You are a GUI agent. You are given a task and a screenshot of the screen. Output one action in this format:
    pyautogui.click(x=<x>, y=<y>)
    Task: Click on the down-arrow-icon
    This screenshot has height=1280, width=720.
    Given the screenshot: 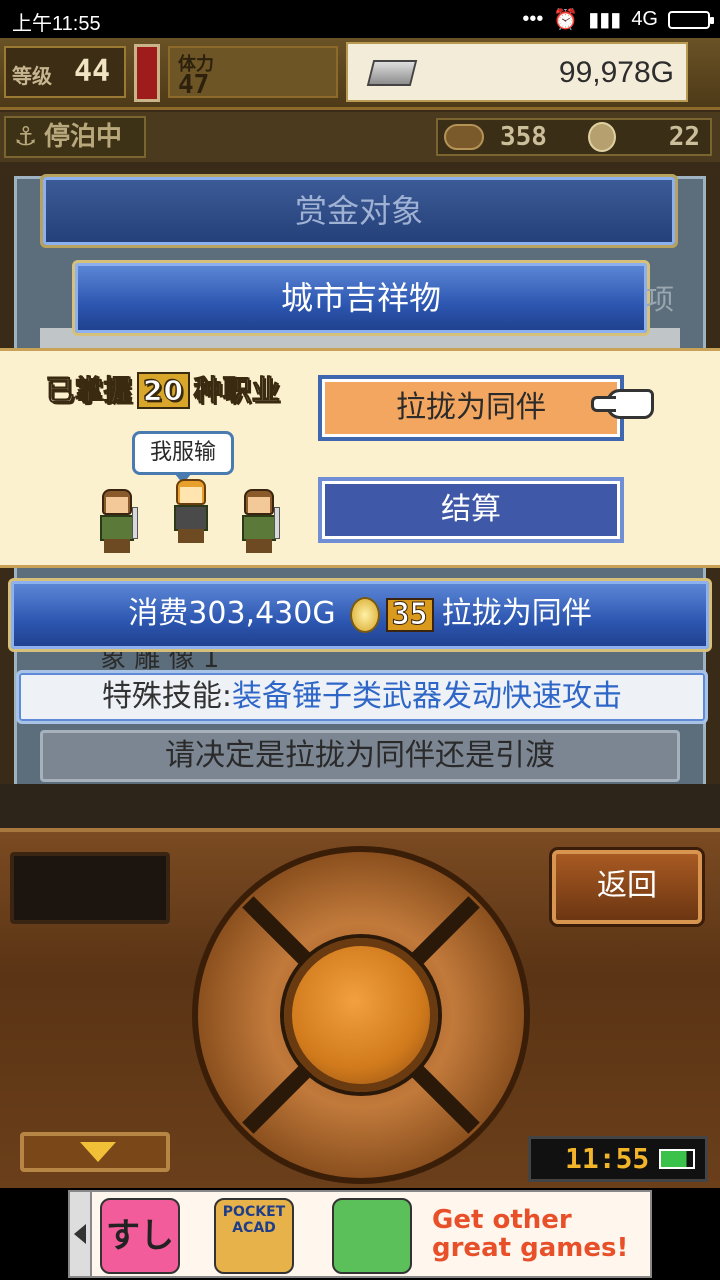 What is the action you would take?
    pyautogui.click(x=98, y=1152)
    